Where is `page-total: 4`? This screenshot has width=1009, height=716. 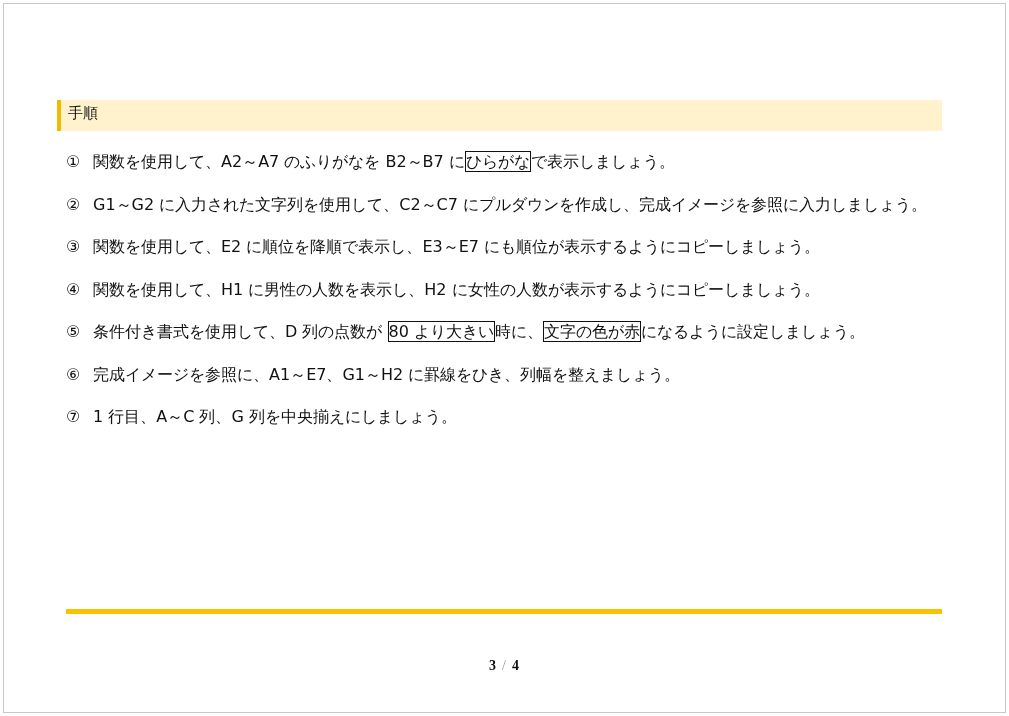 page-total: 4 is located at coordinates (515, 666).